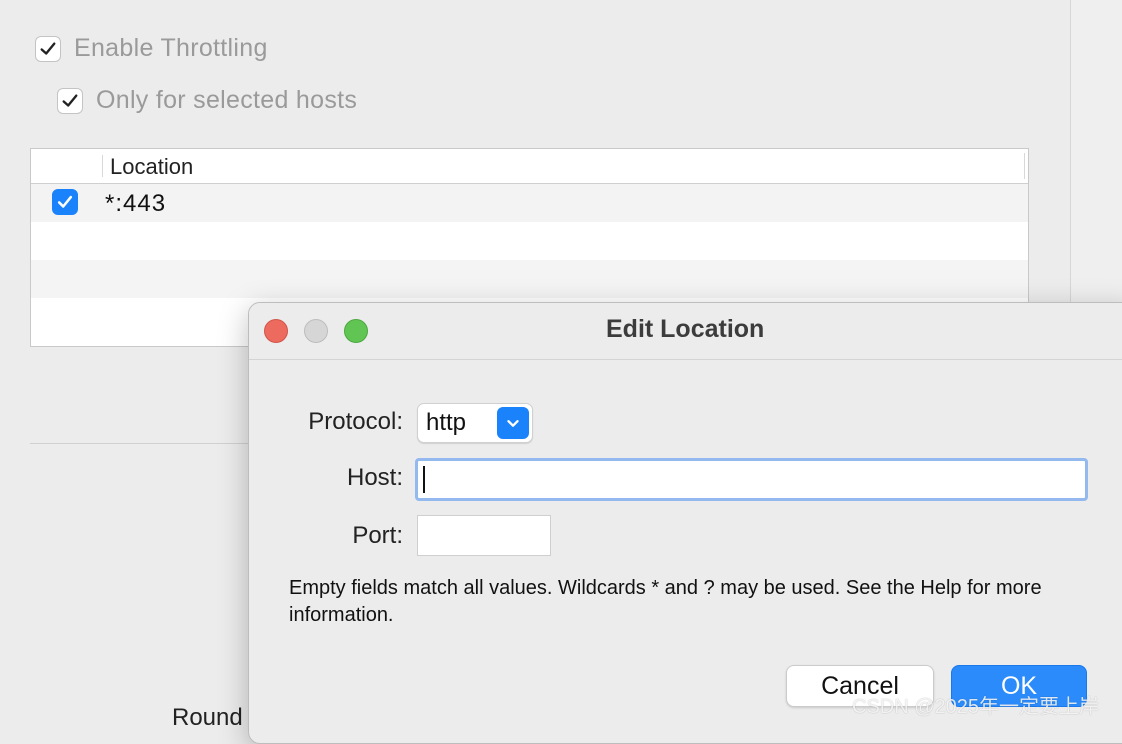 The width and height of the screenshot is (1122, 744). I want to click on dialog-title: Edit Location, so click(685, 329).